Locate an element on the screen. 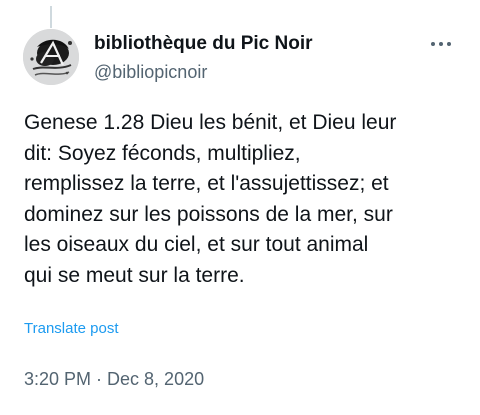  tweet-text-line: dominez sur les poissons de la mer, sur is located at coordinates (208, 214).